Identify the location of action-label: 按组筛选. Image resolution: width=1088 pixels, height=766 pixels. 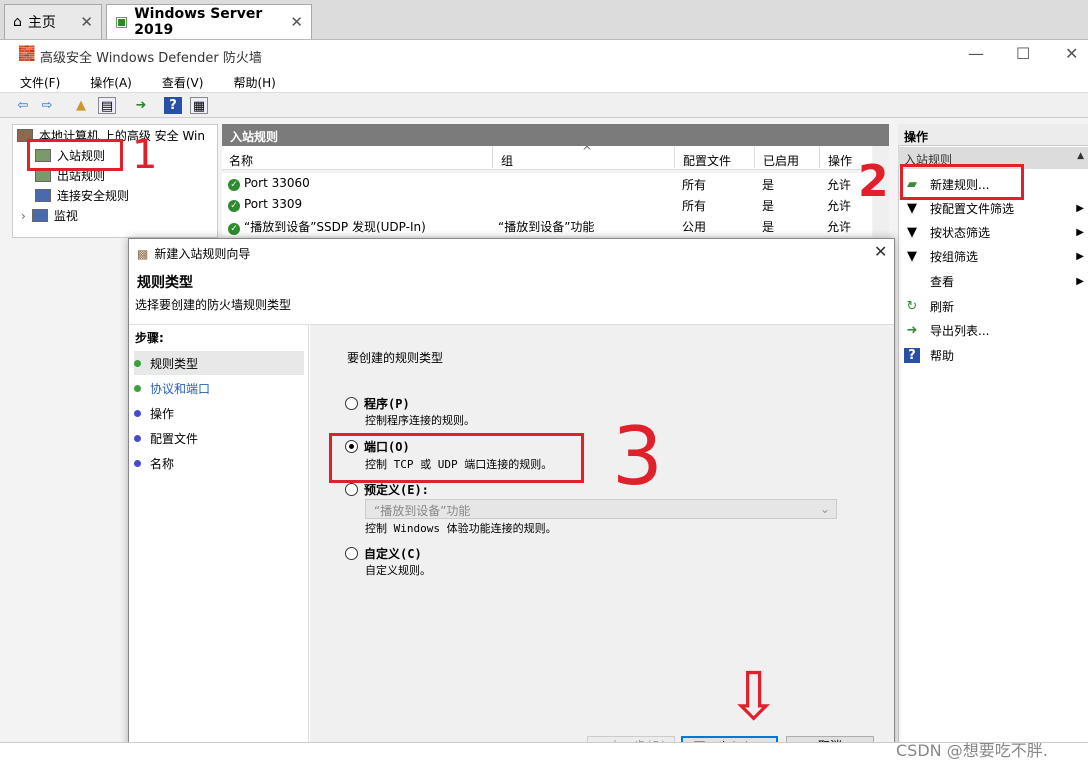
(954, 257).